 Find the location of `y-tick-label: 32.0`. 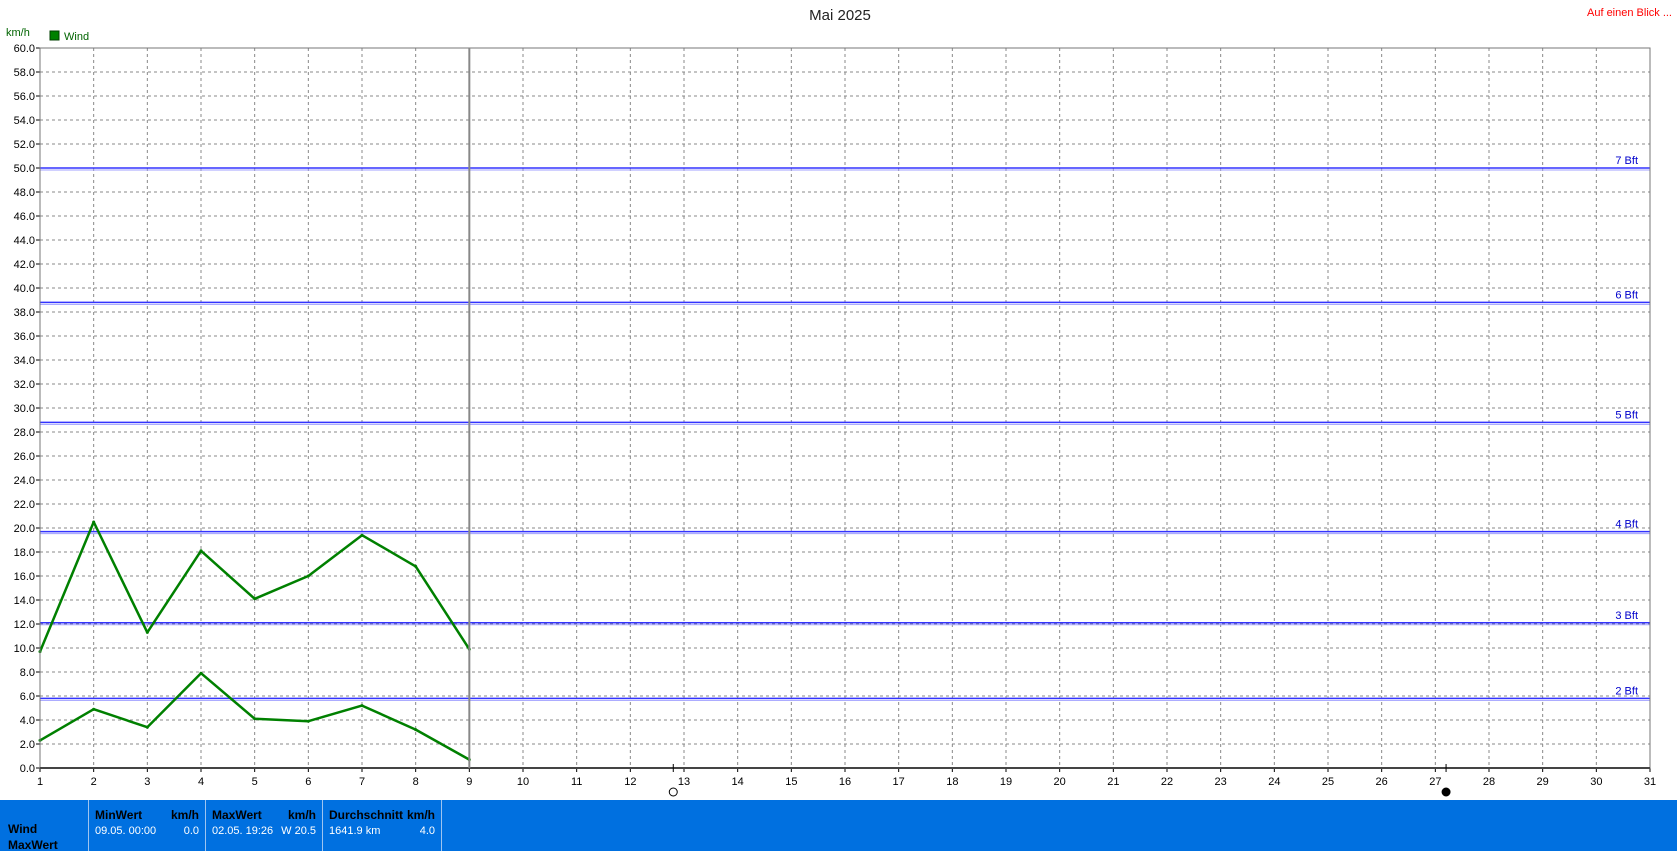

y-tick-label: 32.0 is located at coordinates (24, 385).